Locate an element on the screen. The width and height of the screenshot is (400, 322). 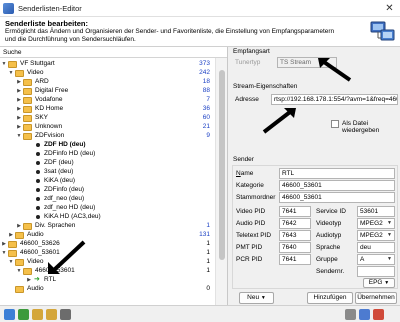
name-label: Name is located at coordinates (245, 173).